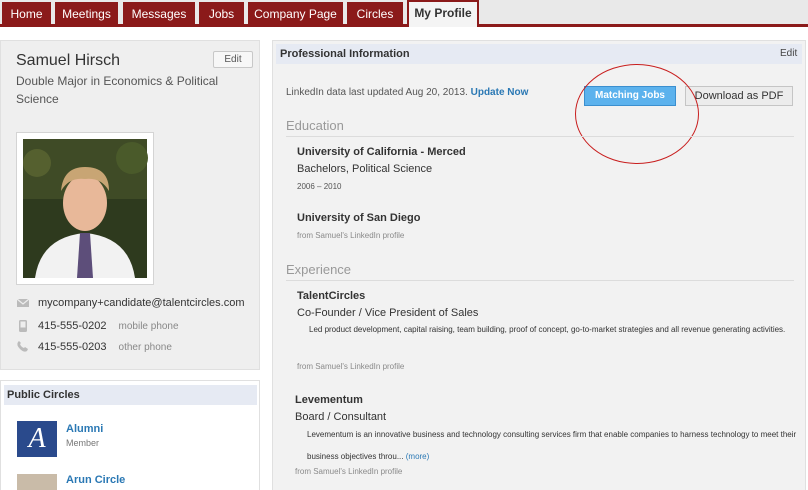 Image resolution: width=808 pixels, height=490 pixels. I want to click on circle-name-alumni: Alumni, so click(84, 429).